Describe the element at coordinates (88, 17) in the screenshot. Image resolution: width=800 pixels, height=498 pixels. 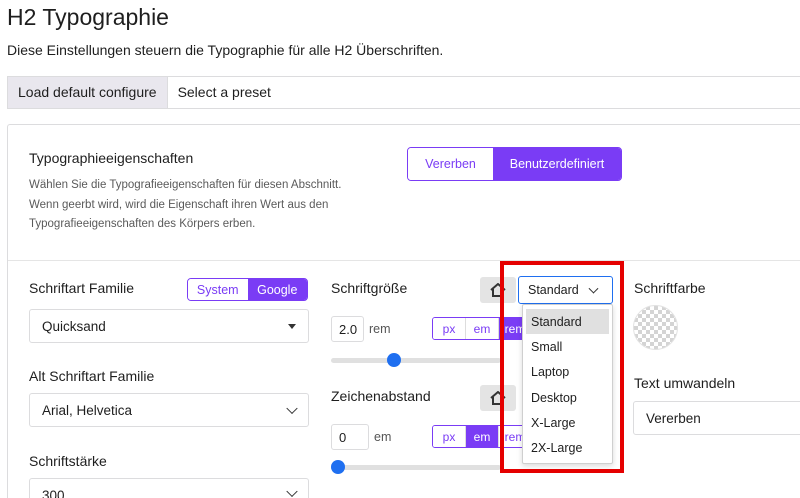
I see `page-title: H2 Typographie` at that location.